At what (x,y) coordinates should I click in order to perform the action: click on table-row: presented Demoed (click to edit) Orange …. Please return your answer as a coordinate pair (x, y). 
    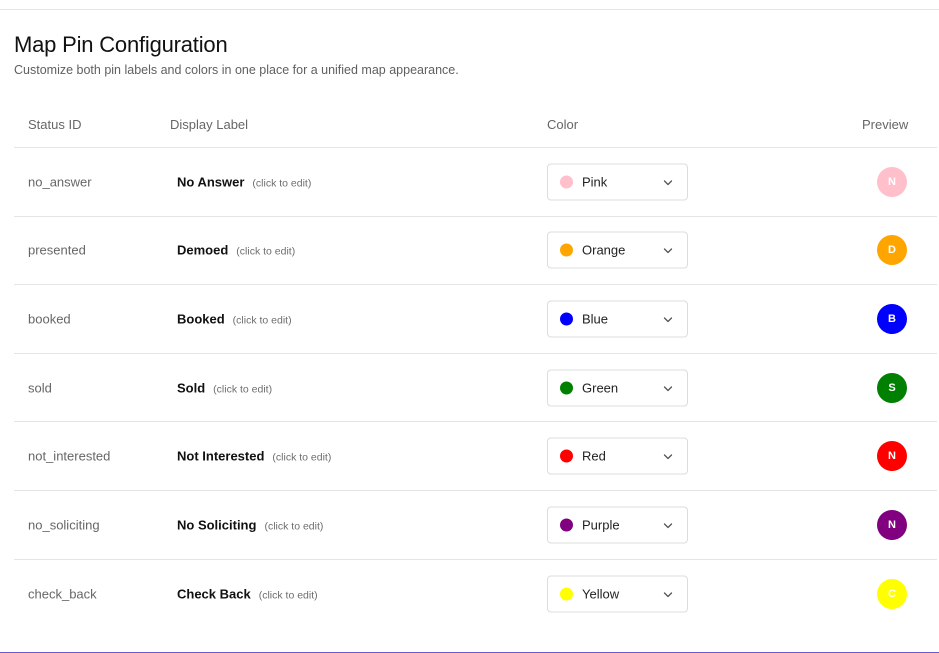
    Looking at the image, I should click on (475, 251).